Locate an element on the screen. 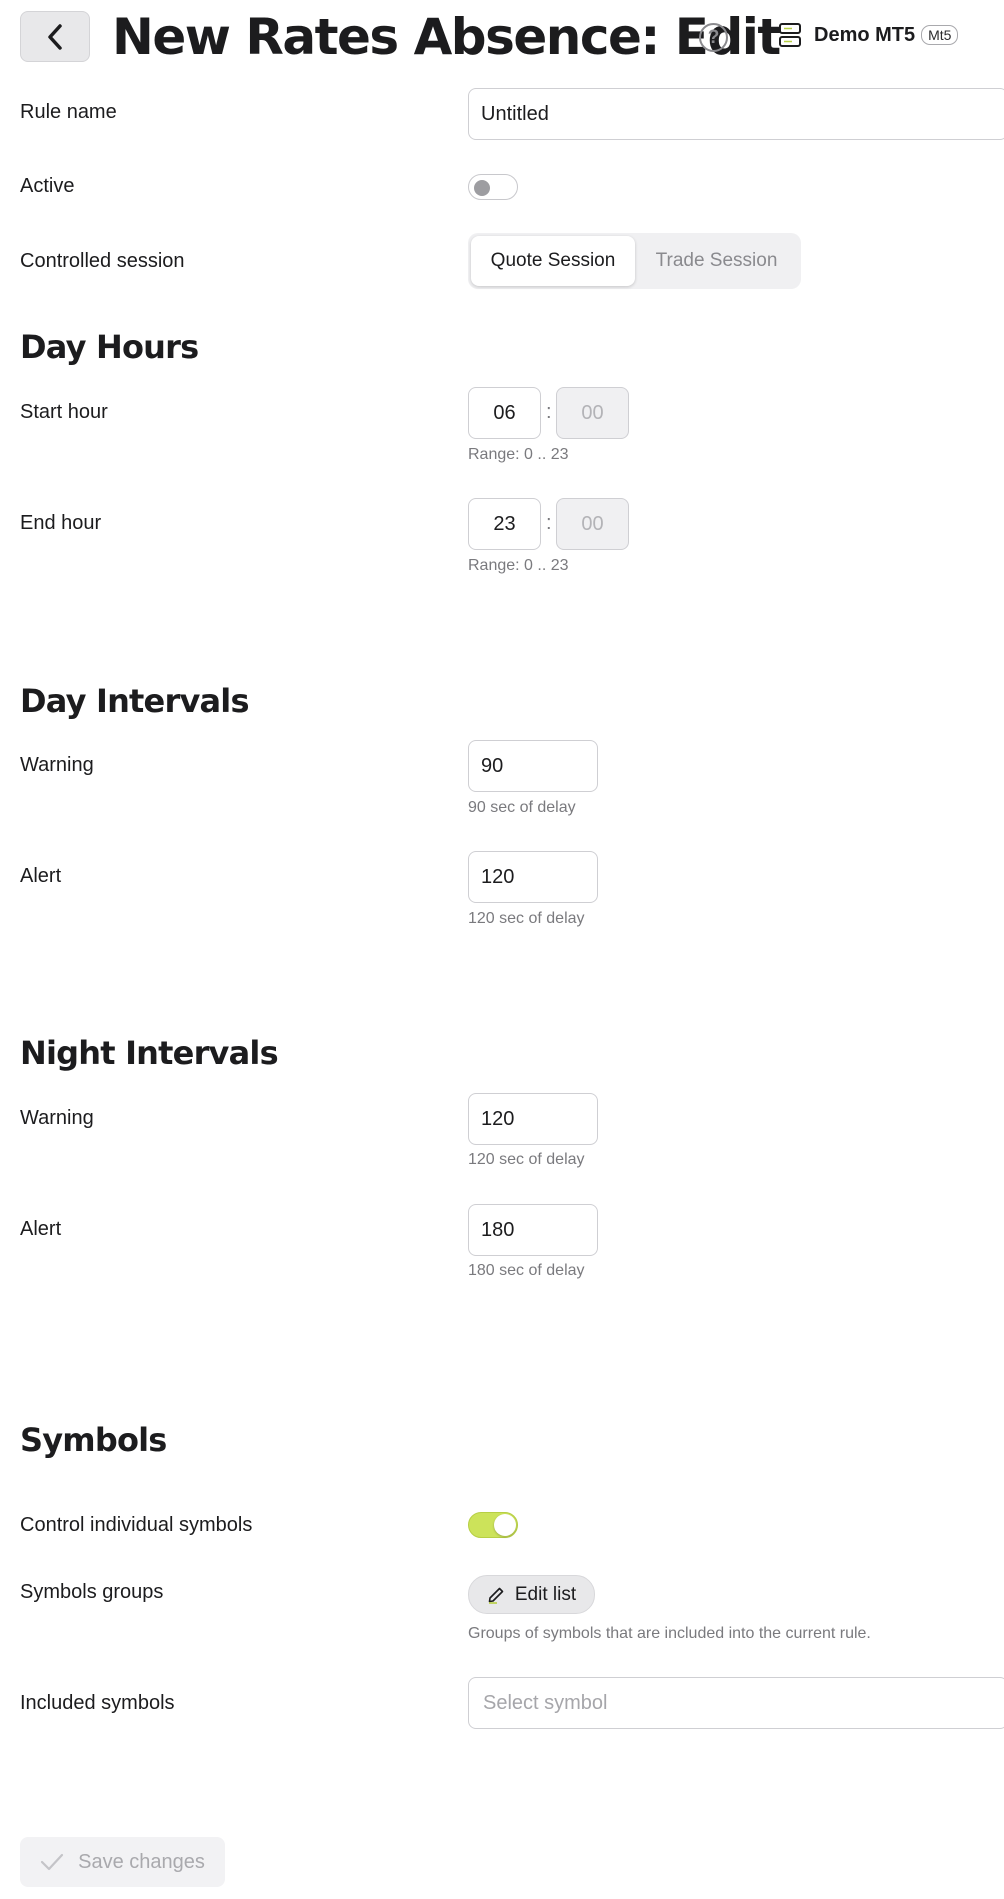  control-individual-symbols-toggle is located at coordinates (493, 1525).